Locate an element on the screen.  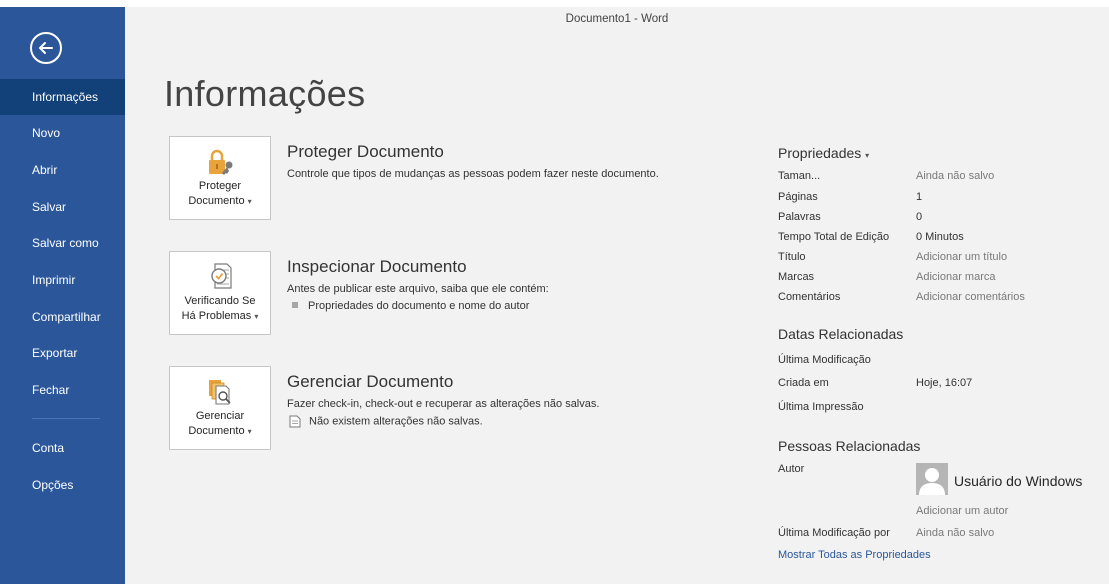
add-comments-field: Adicionar comentários is located at coordinates (970, 297).